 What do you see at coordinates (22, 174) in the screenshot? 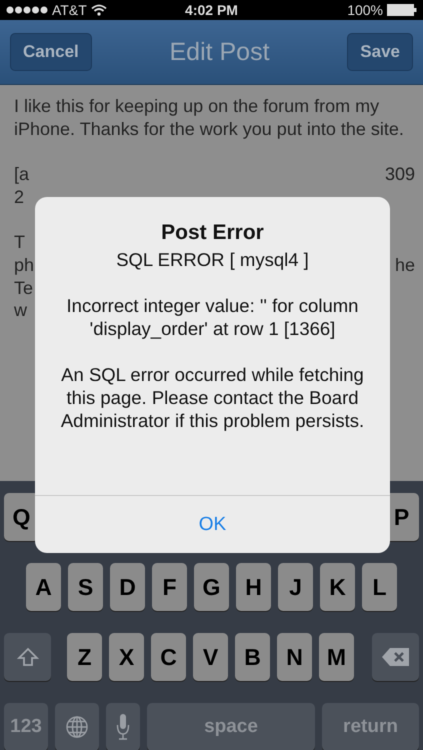
I see `post-text: [a` at bounding box center [22, 174].